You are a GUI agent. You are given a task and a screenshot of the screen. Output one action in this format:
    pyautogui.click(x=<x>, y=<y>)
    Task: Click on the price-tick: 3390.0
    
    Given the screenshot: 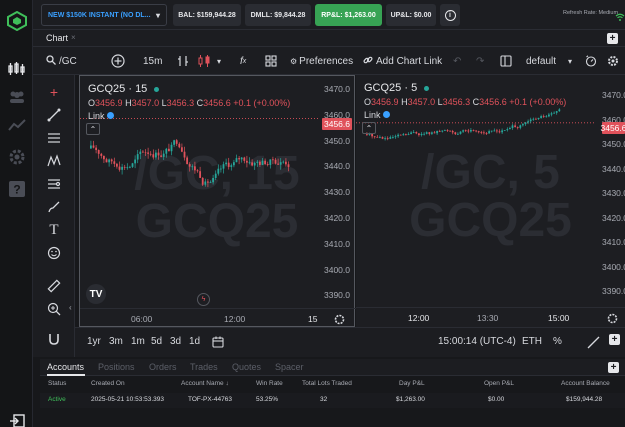 What is the action you would take?
    pyautogui.click(x=613, y=291)
    